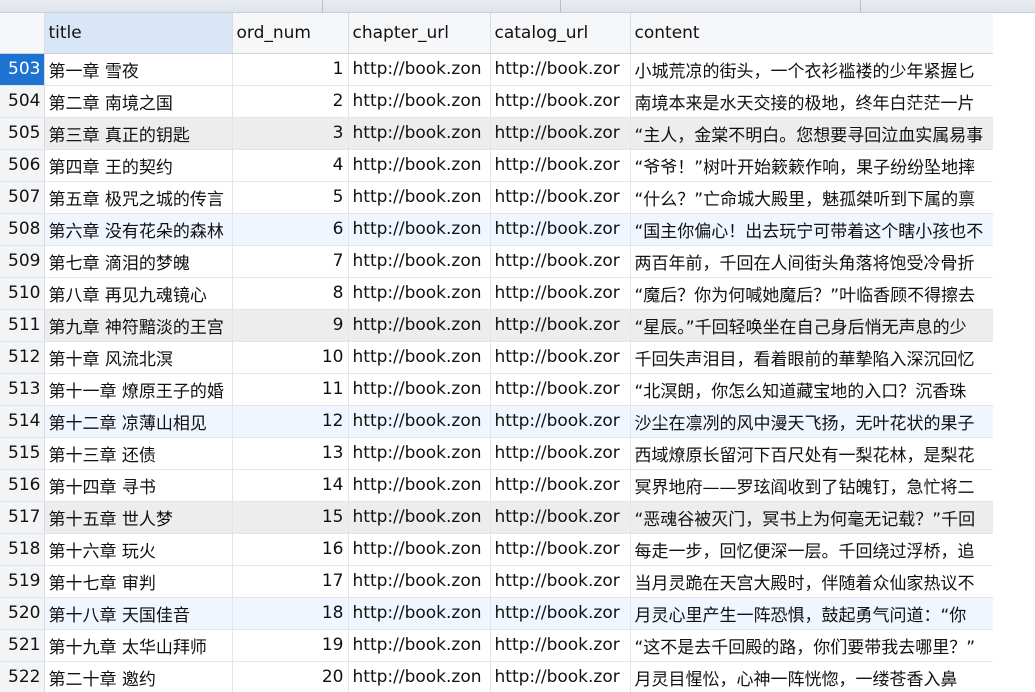 The image size is (1035, 692). Describe the element at coordinates (138, 645) in the screenshot. I see `title-cell: 第十九章 太华山拜师` at that location.